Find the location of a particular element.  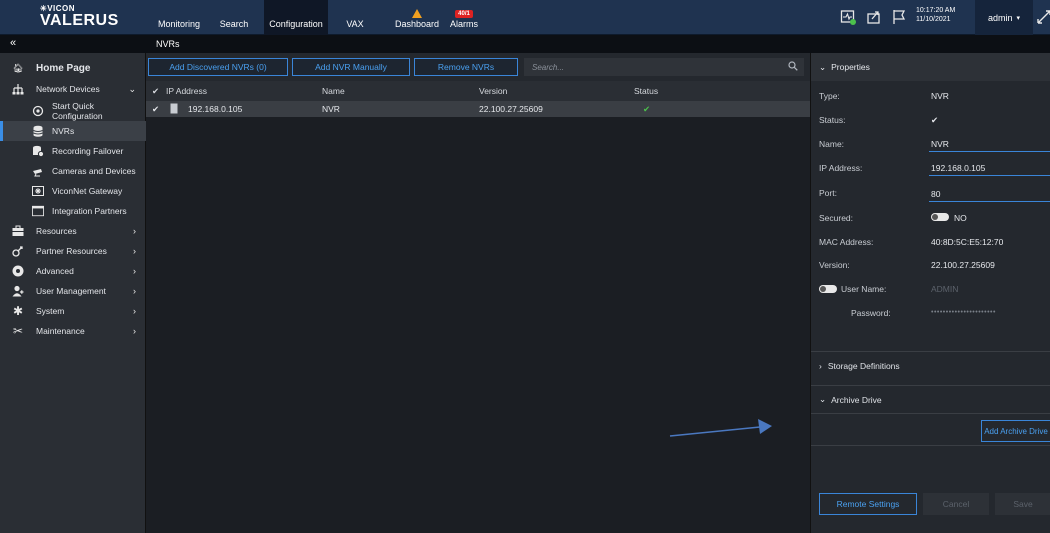

ip-field-underline is located at coordinates (989, 175).